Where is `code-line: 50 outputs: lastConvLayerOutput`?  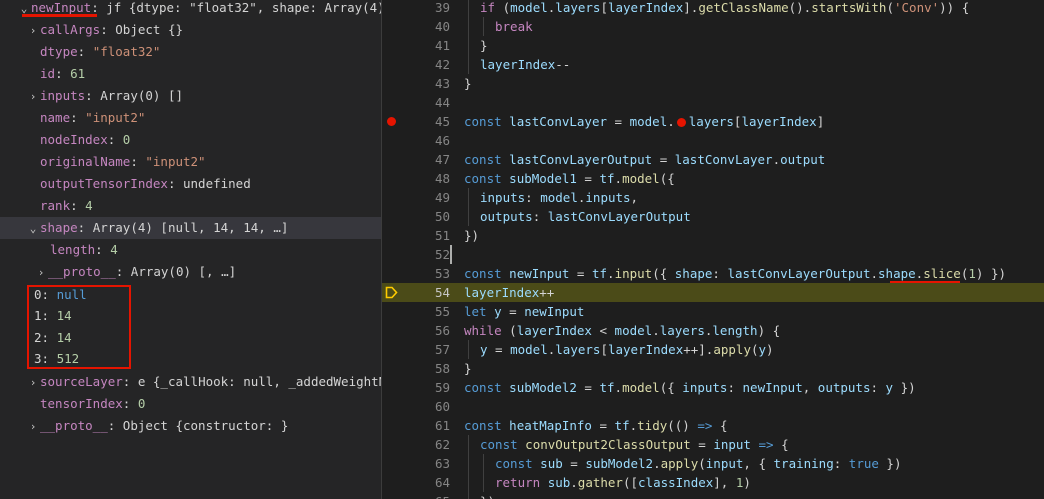 code-line: 50 outputs: lastConvLayerOutput is located at coordinates (713, 216).